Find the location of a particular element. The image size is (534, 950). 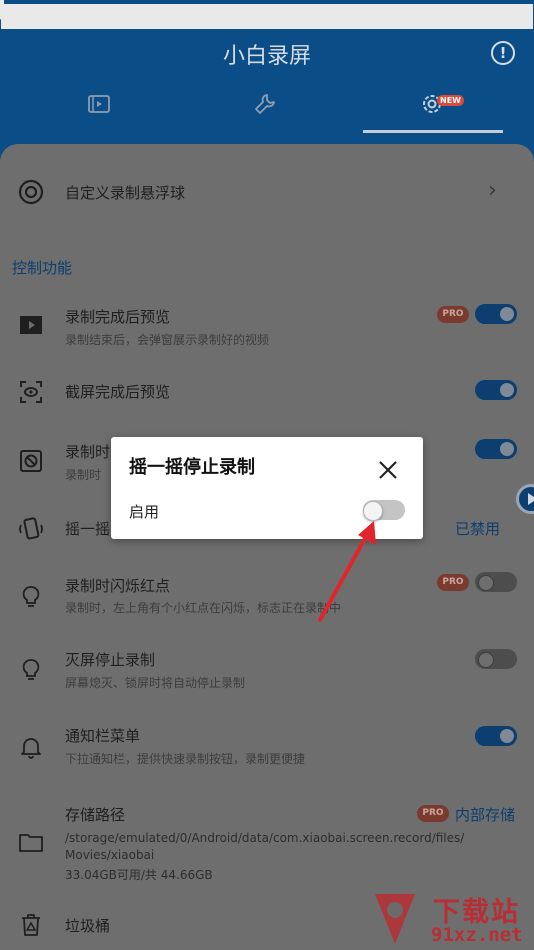

dialog-title: 摇一摇停止录制 is located at coordinates (192, 467).